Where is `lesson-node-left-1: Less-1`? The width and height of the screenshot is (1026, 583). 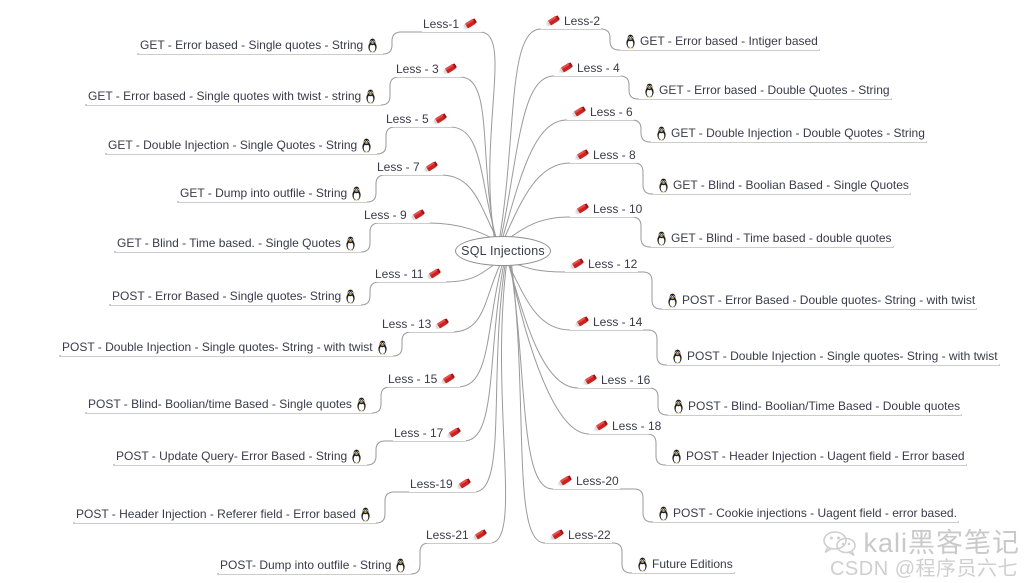 lesson-node-left-1: Less-1 is located at coordinates (452, 23).